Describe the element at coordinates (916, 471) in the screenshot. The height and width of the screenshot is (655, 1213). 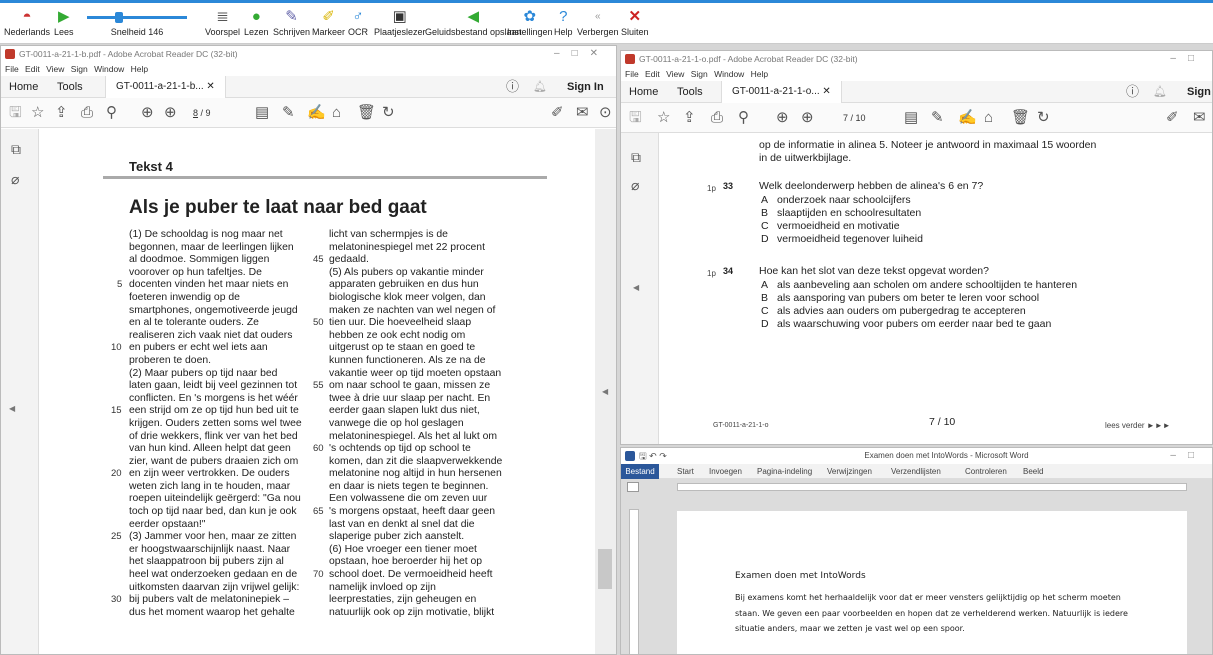
I see `tab-mailings: Verzendlijsten` at that location.